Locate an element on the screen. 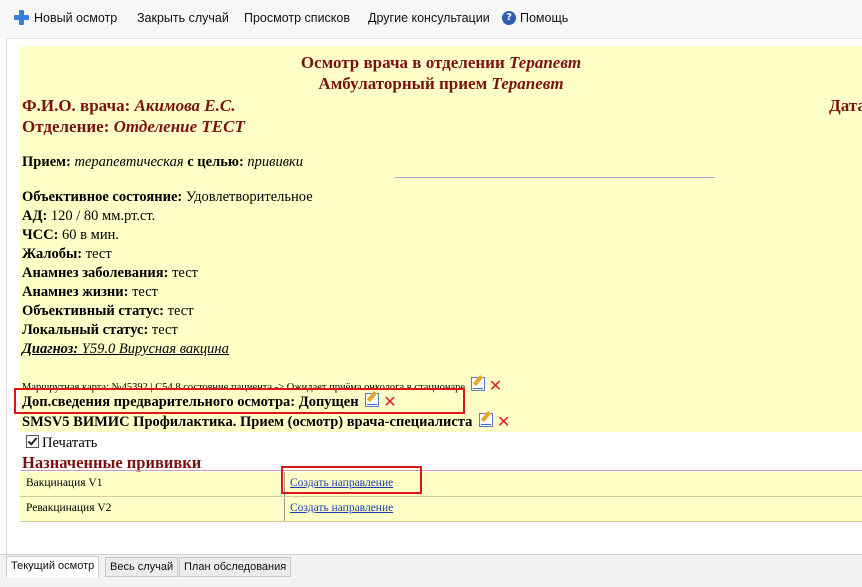 This screenshot has height=587, width=862. create-referral-link: Создать направление is located at coordinates (341, 508).